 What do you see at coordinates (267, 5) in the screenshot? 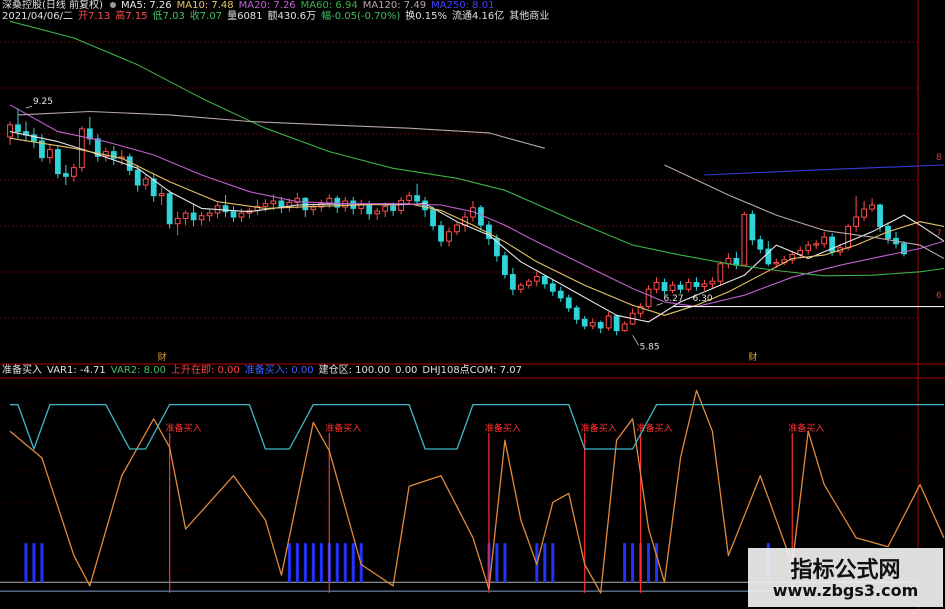
I see `ma-legend-item-2: MA20: 7.26` at bounding box center [267, 5].